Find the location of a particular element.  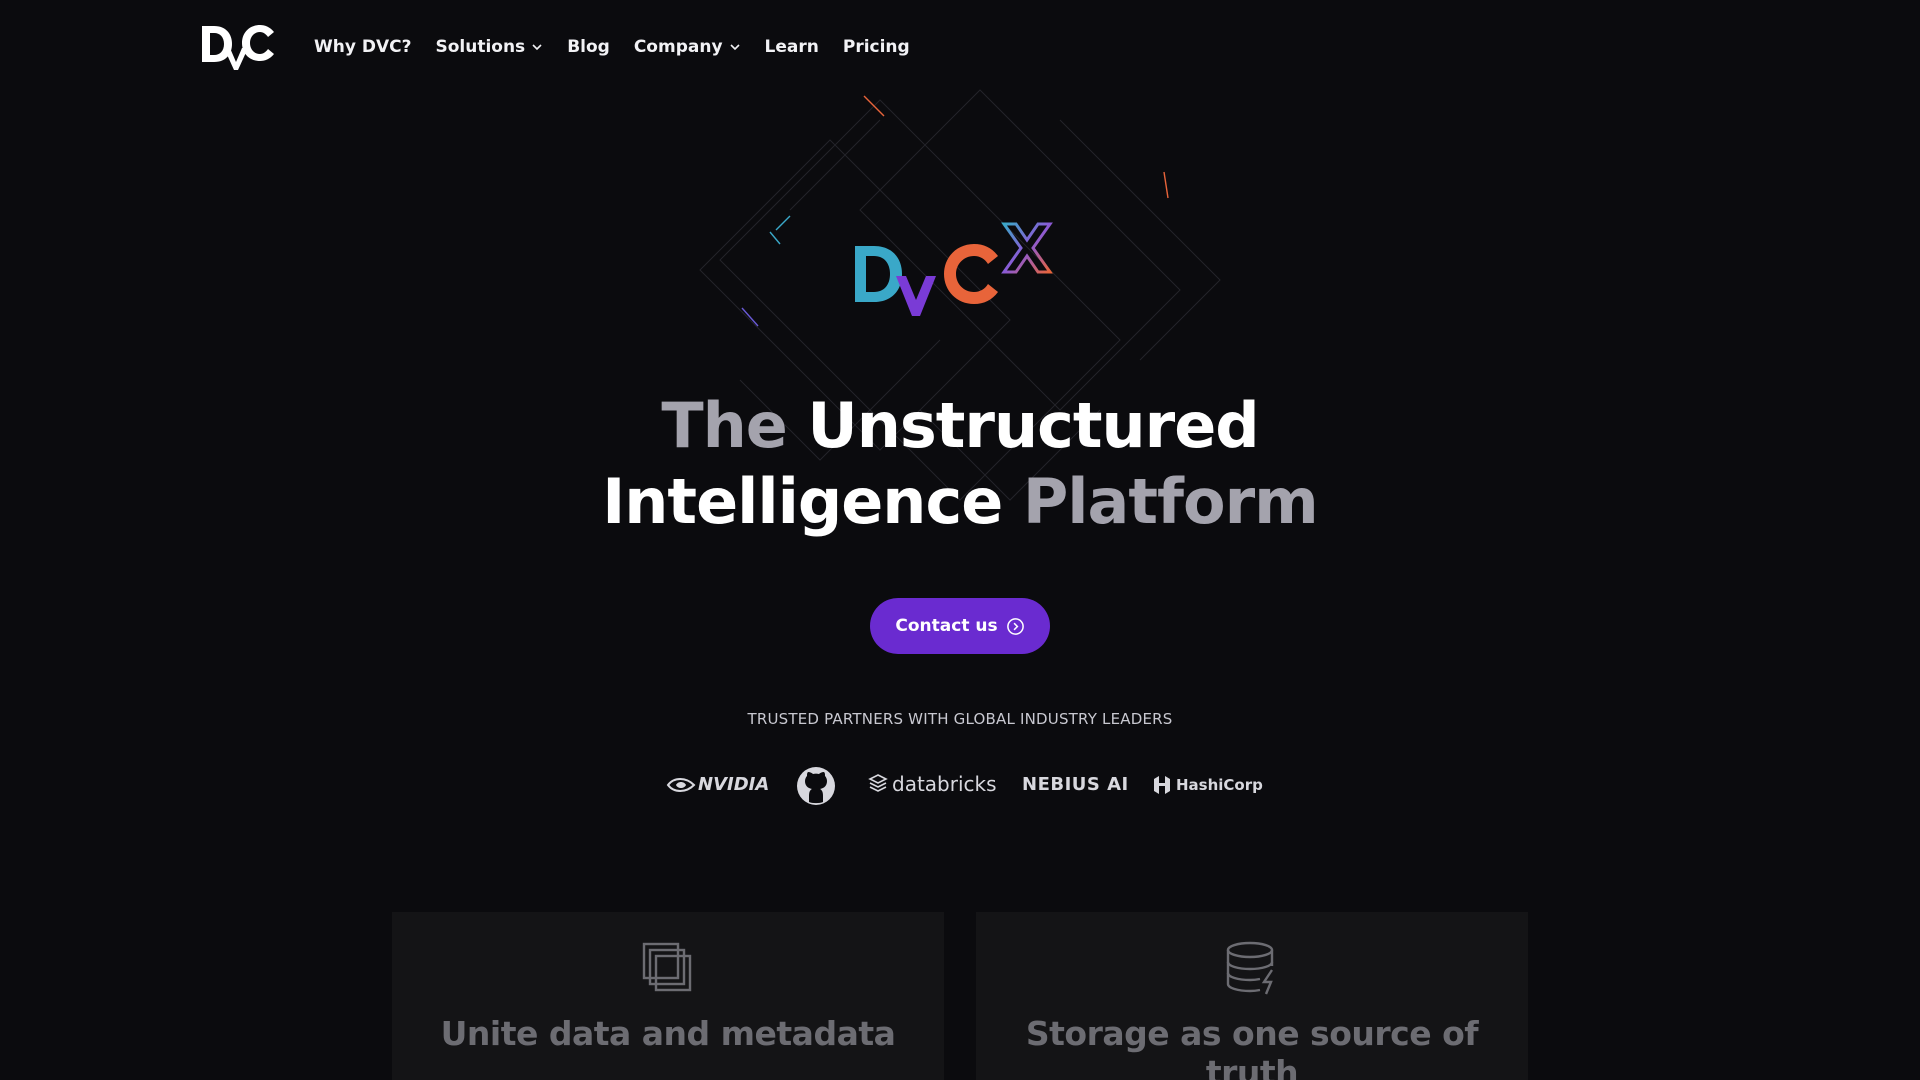

nav-item-solutions: Solutions is located at coordinates (489, 47).